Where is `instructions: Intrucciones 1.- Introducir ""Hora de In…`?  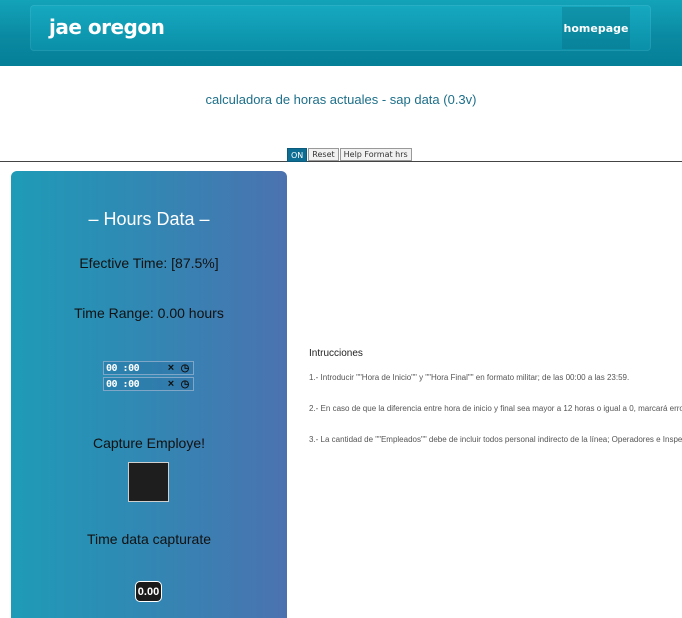
instructions: Intrucciones 1.- Introducir ""Hora de In… is located at coordinates (495, 407).